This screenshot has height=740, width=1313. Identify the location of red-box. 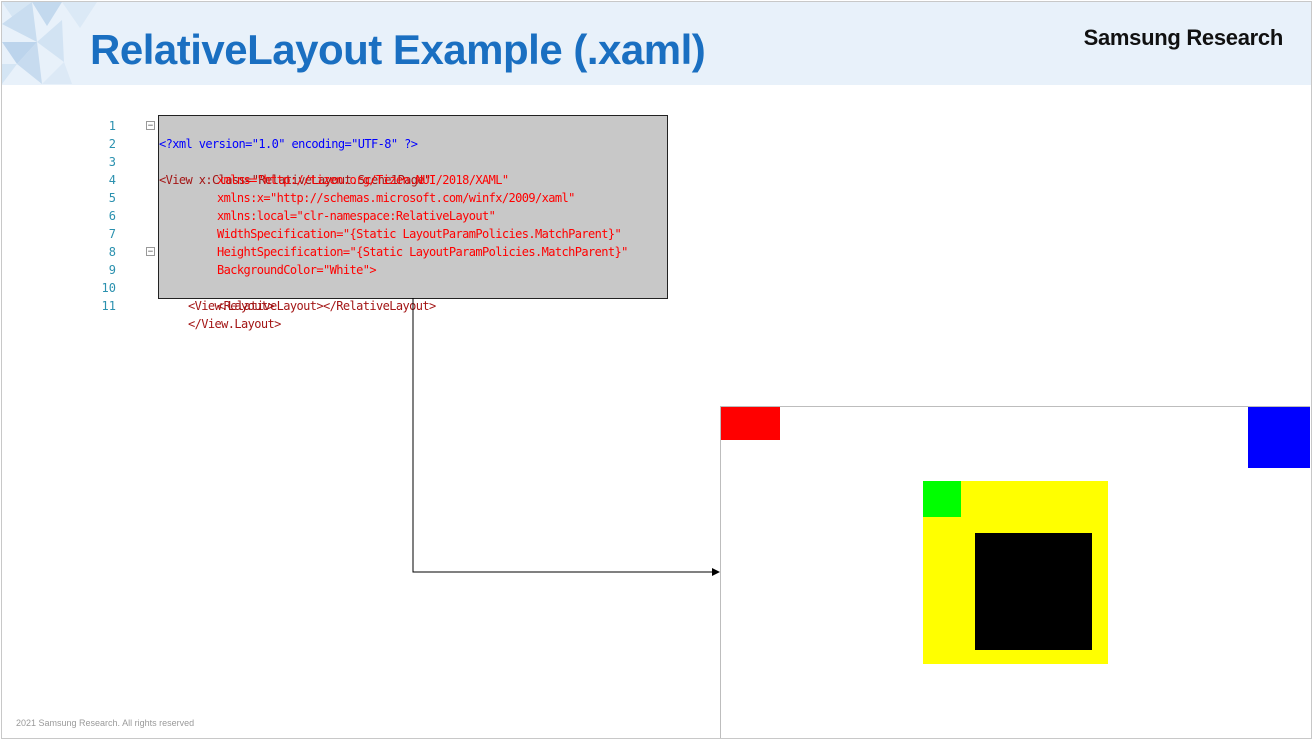
(750, 423).